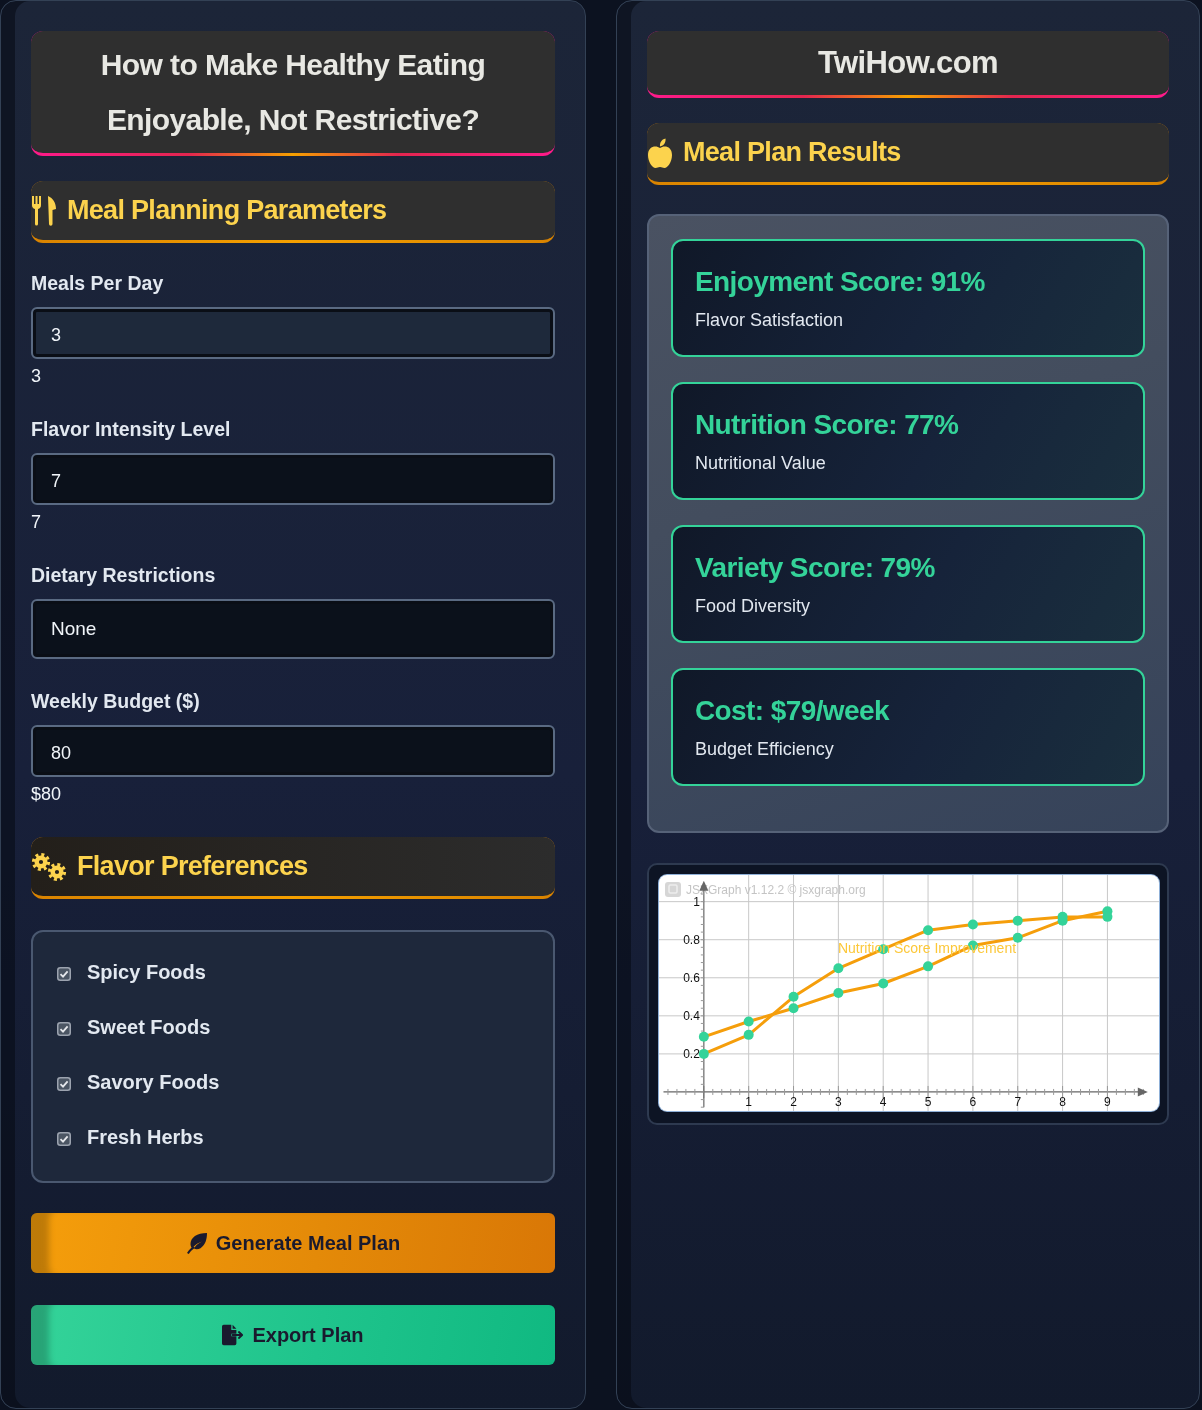  What do you see at coordinates (293, 92) in the screenshot?
I see `page-title: How to Make Healthy Eating Enjoyable, Not Restrictive?` at bounding box center [293, 92].